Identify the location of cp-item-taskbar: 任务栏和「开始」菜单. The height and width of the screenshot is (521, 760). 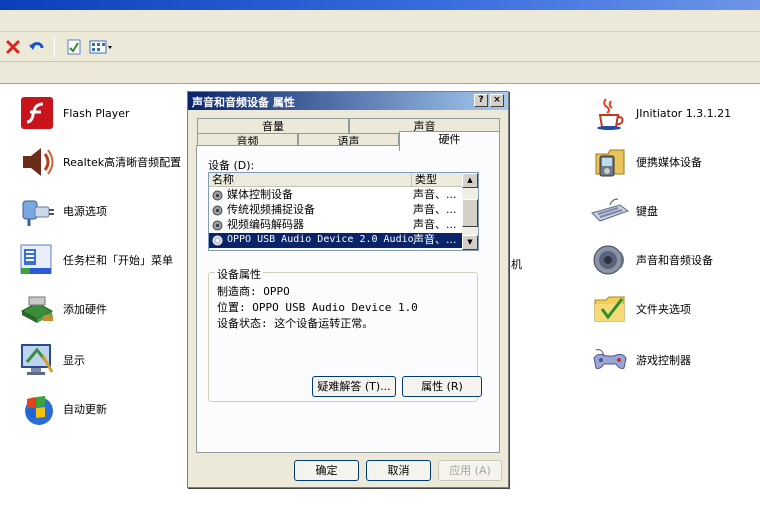
(95, 260).